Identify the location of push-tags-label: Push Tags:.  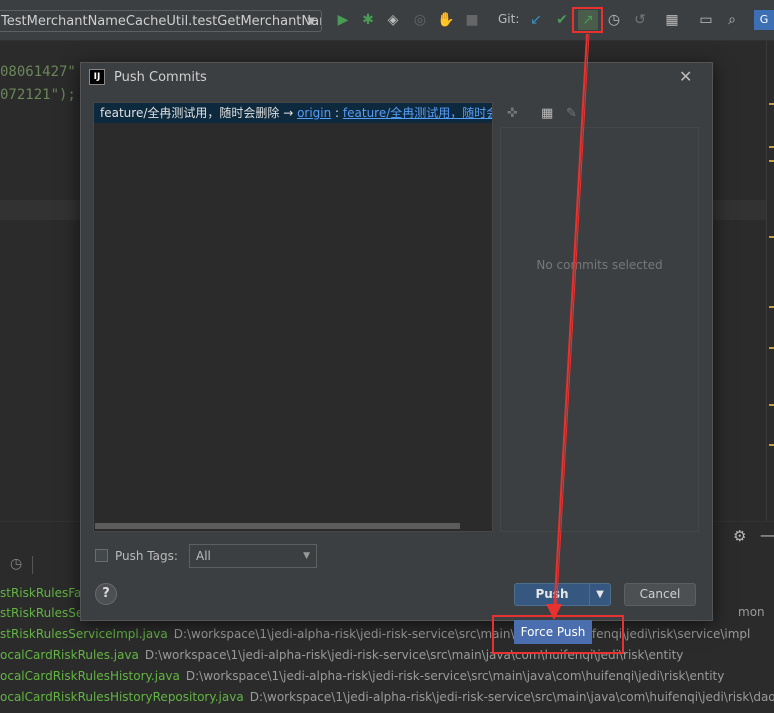
(146, 556).